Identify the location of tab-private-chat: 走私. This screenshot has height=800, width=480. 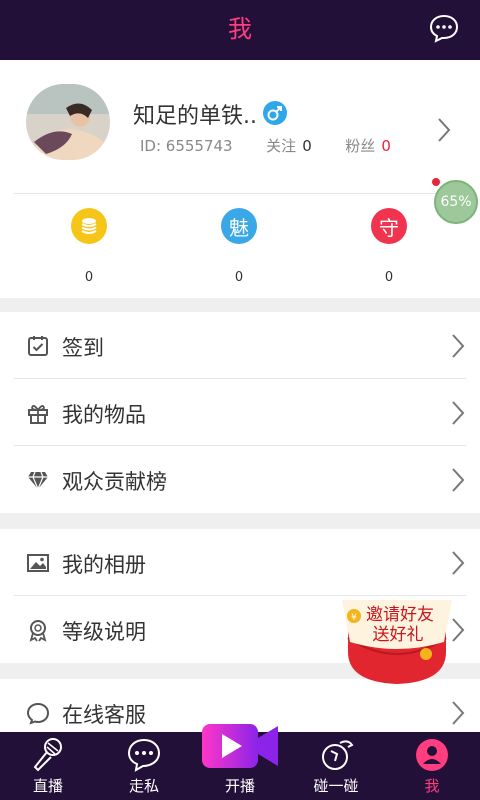
(144, 765).